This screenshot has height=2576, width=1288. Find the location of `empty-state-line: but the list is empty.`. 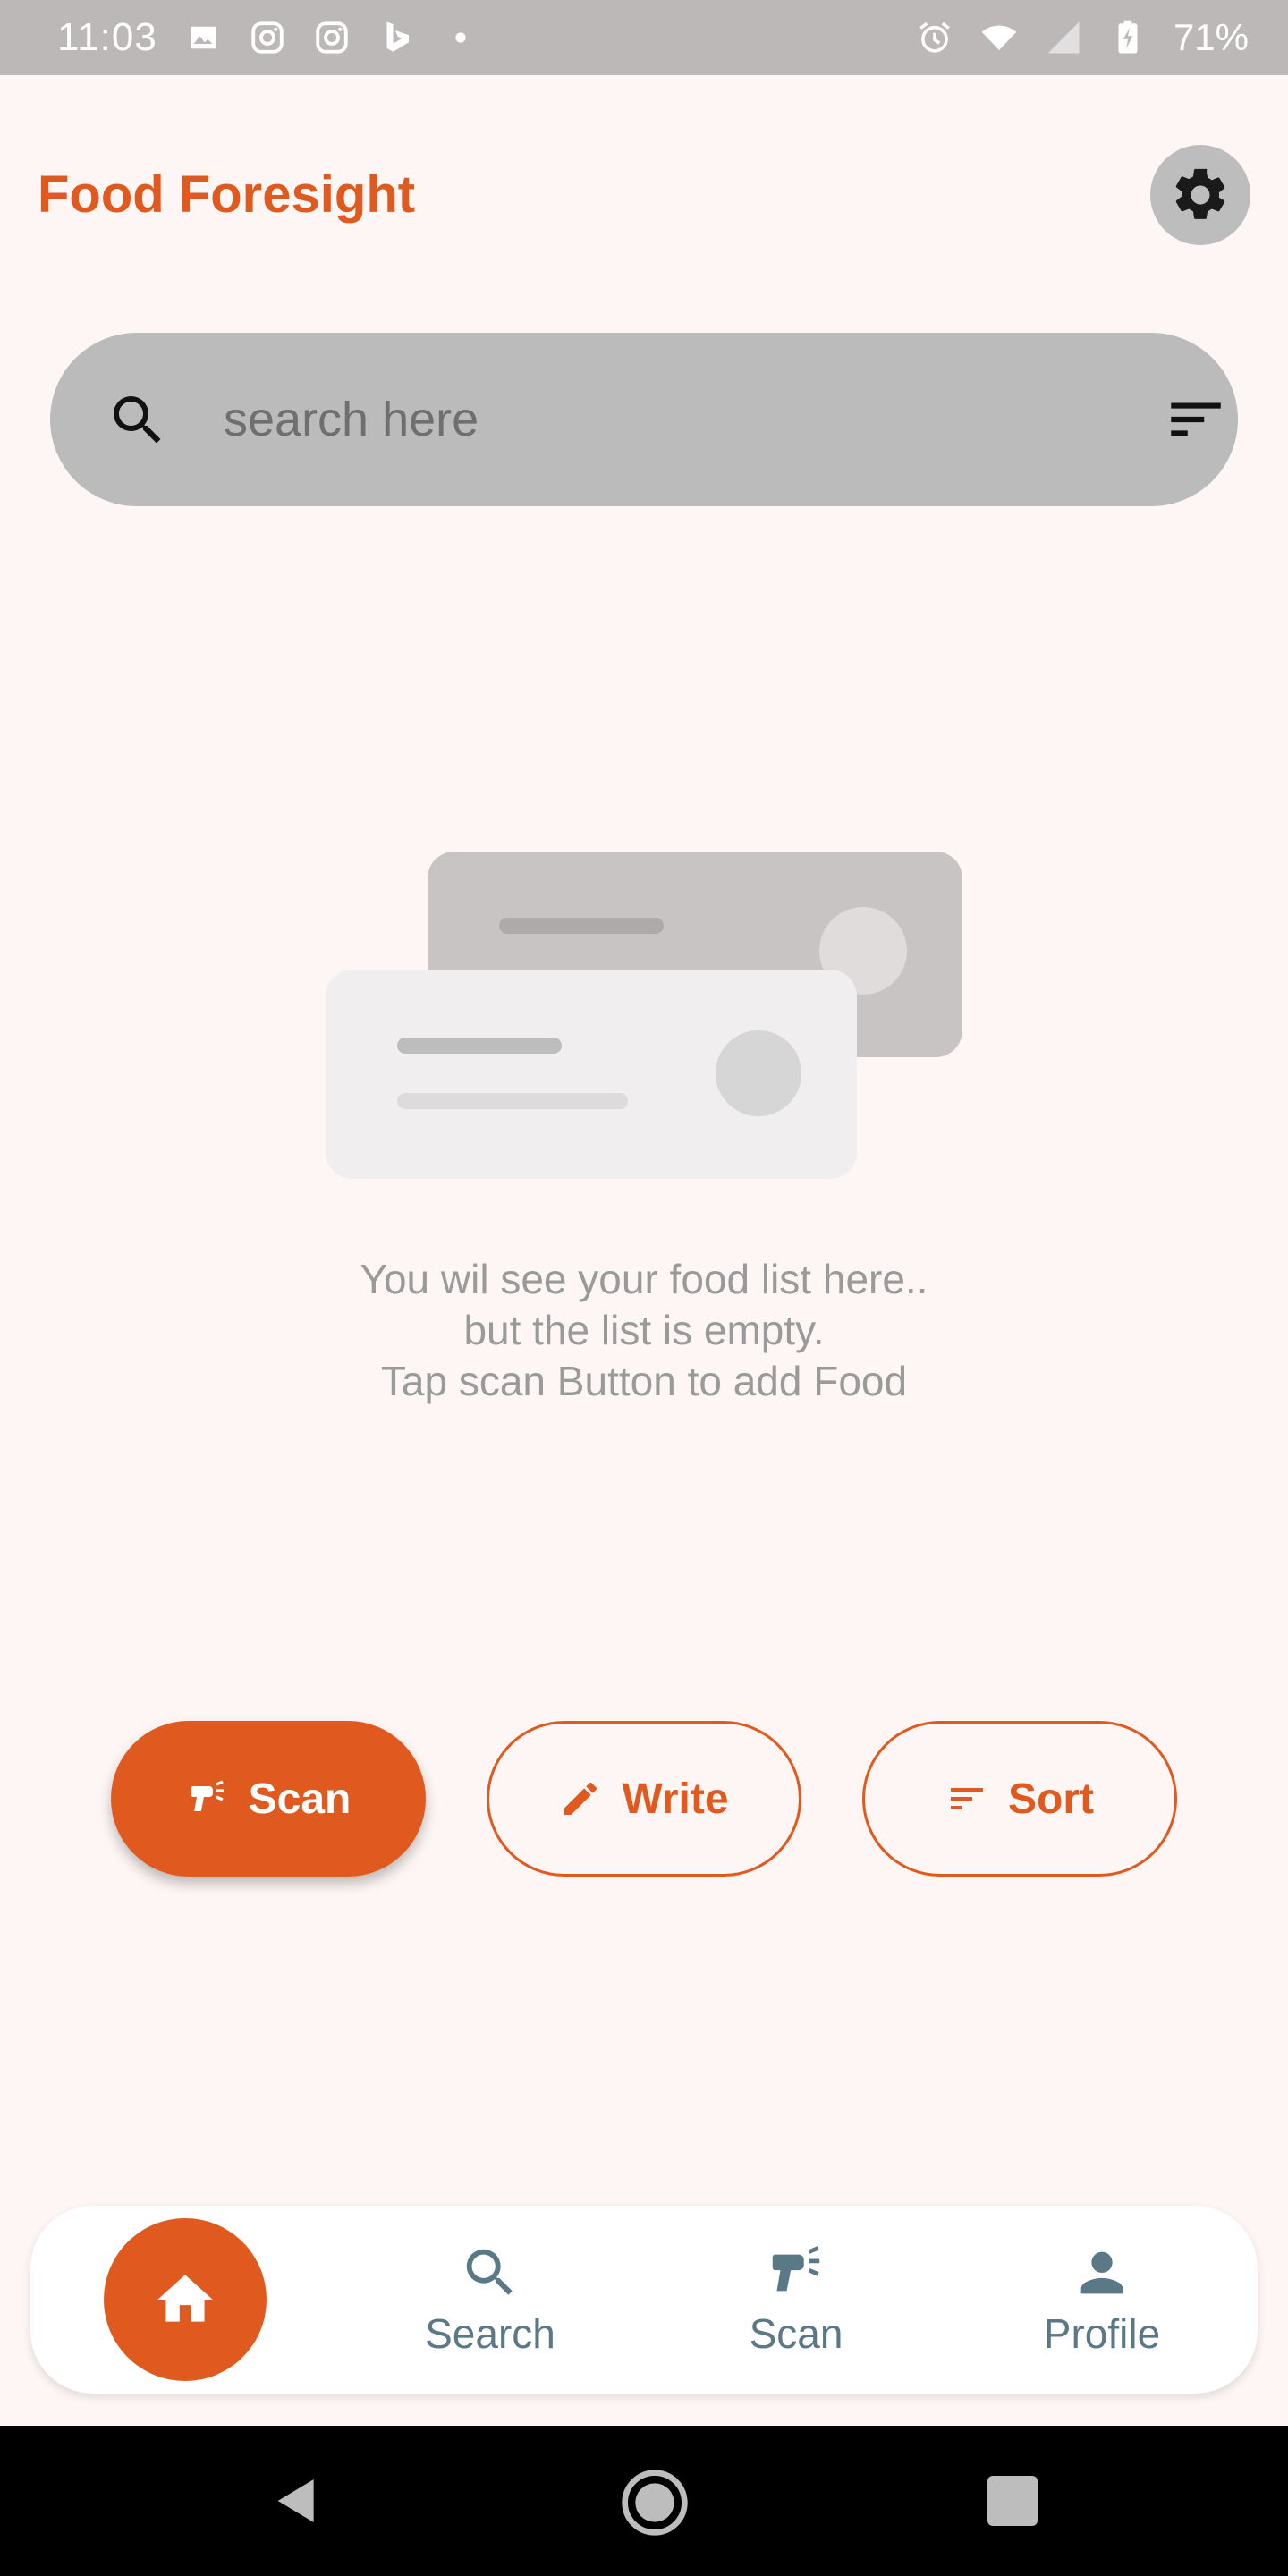

empty-state-line: but the list is empty. is located at coordinates (644, 1330).